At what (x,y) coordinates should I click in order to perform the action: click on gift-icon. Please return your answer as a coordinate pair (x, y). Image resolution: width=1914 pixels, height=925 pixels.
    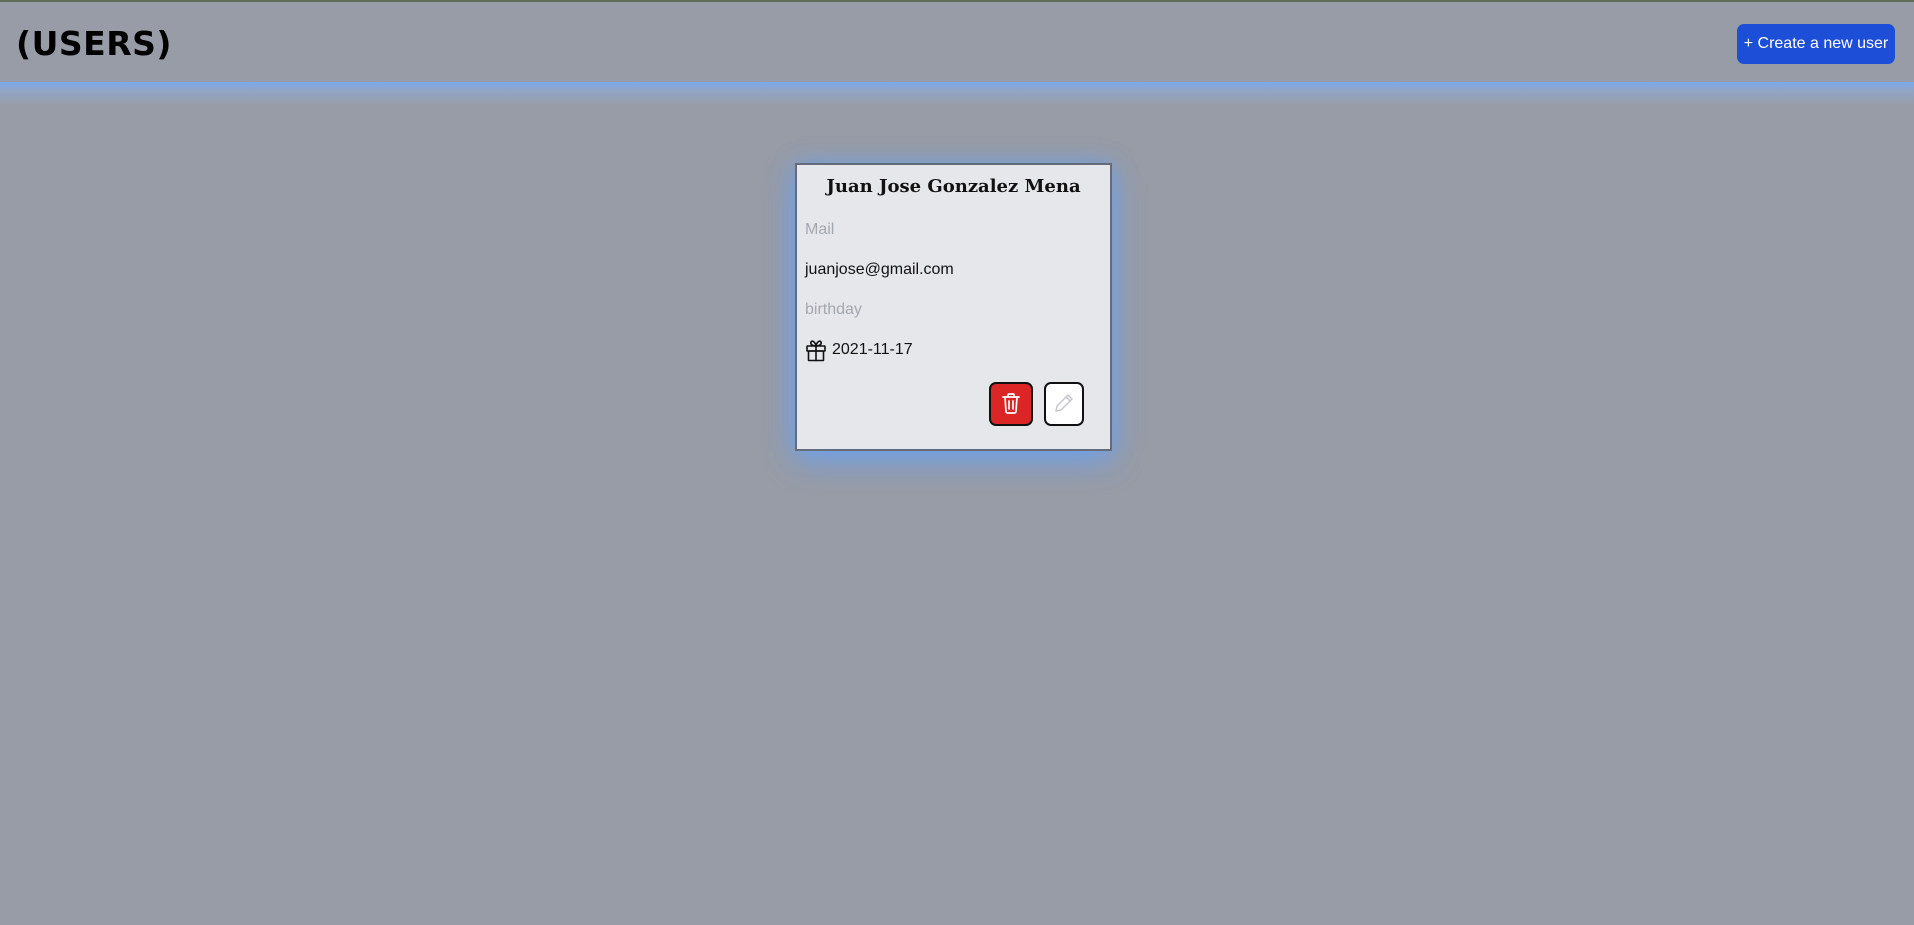
    Looking at the image, I should click on (816, 350).